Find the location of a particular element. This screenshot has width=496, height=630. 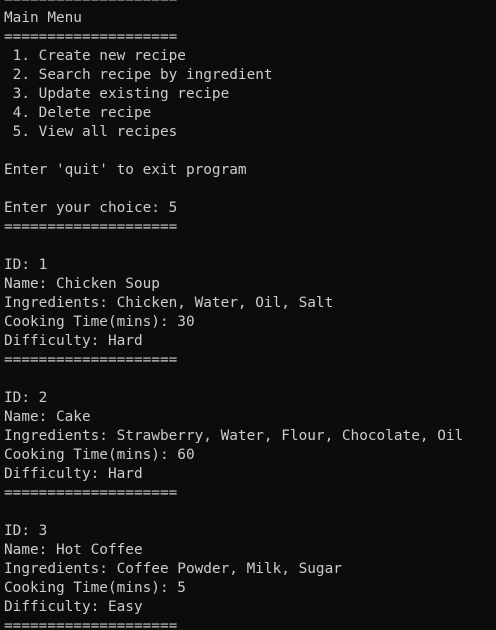

terminal-line: Name: Hot Coffee is located at coordinates (73, 550).